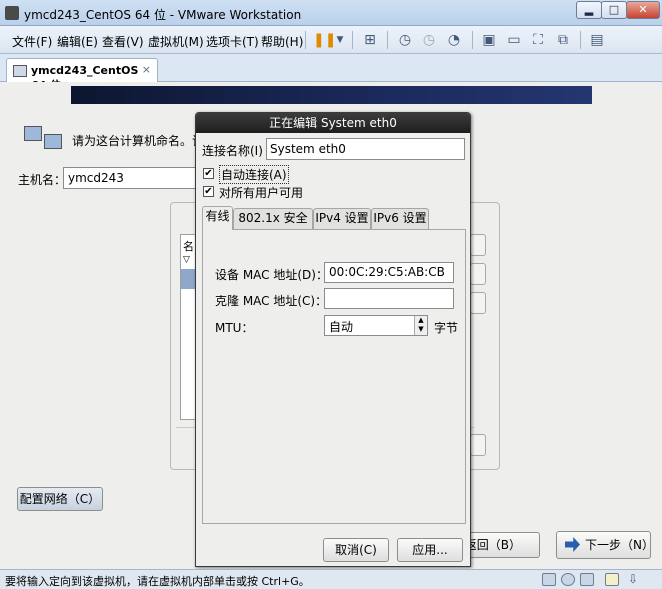  What do you see at coordinates (20, 71) in the screenshot?
I see `vm-icon` at bounding box center [20, 71].